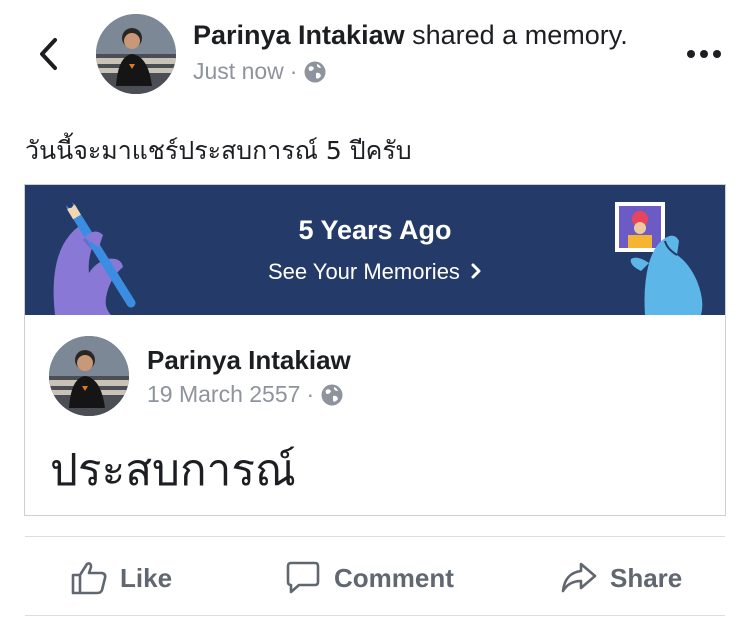 The image size is (750, 637). I want to click on original-post-avatar, so click(89, 376).